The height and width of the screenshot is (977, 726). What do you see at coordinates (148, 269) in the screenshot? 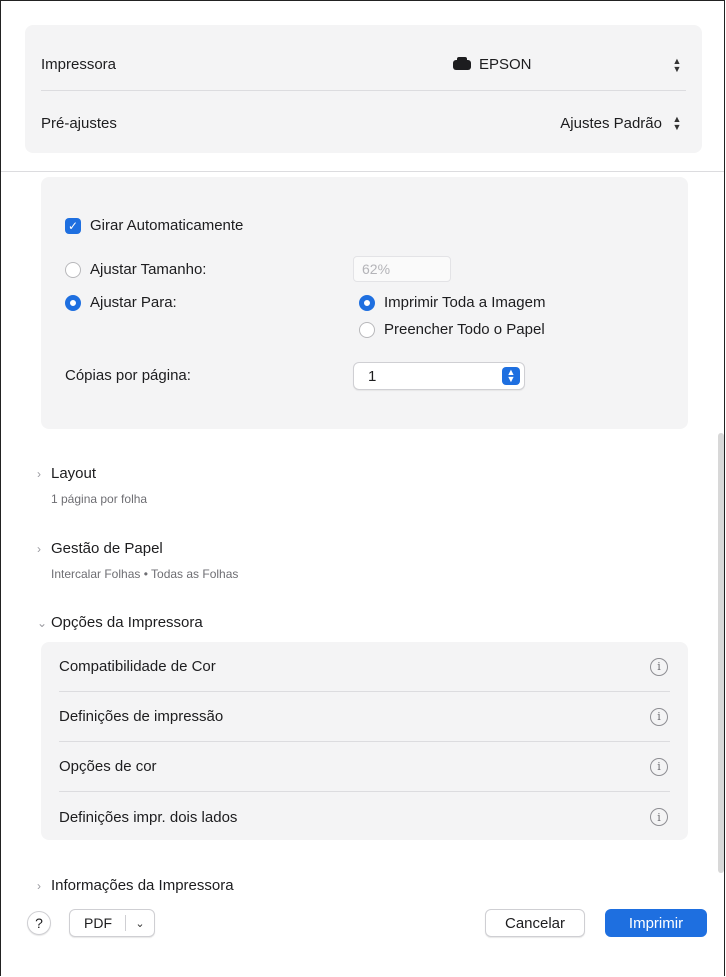
I see `scale-size-label: Ajustar Tamanho:` at bounding box center [148, 269].